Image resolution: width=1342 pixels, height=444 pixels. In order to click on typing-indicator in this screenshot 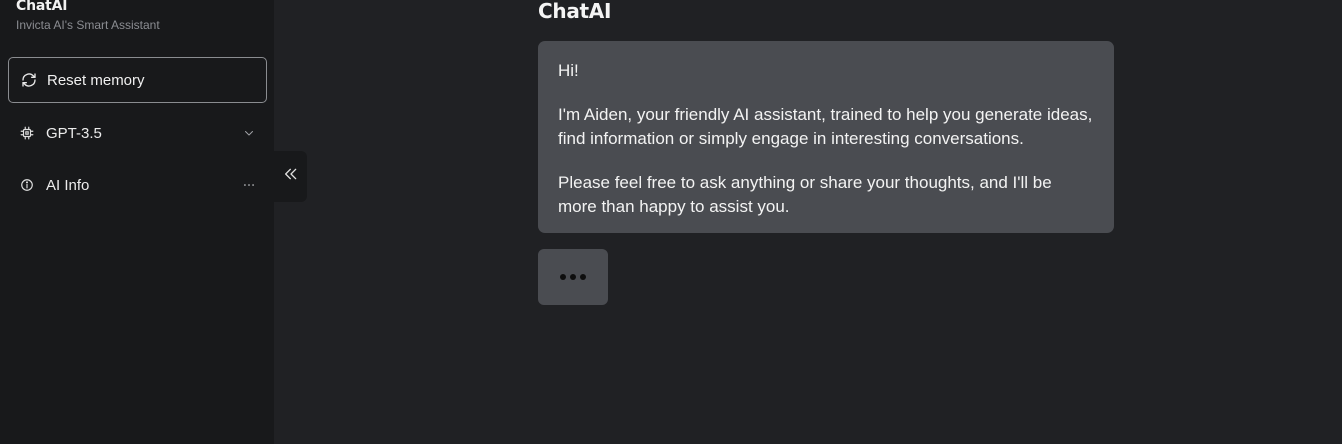, I will do `click(573, 277)`.